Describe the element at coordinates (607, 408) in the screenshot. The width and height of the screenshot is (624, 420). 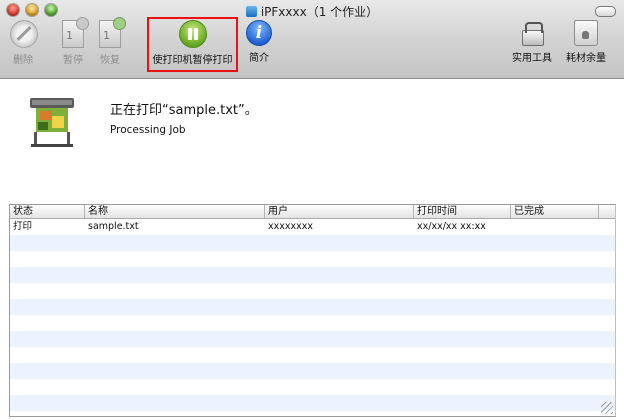
I see `resize-handle` at that location.